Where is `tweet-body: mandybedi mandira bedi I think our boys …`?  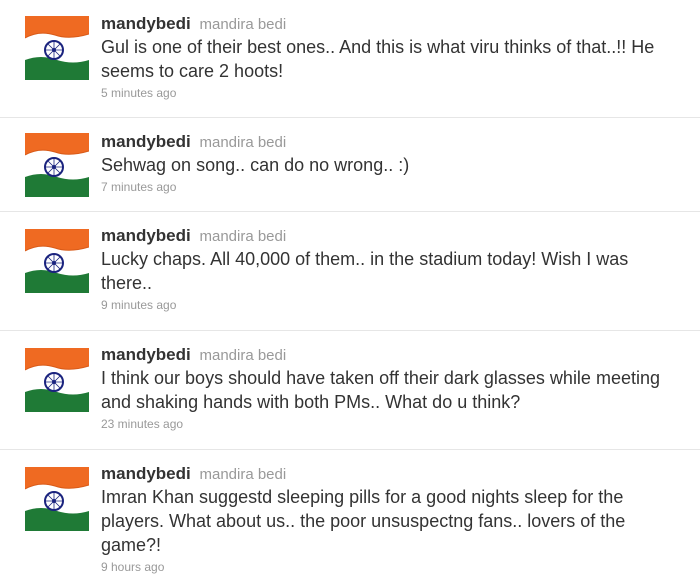
tweet-body: mandybedi mandira bedi I think our boys … is located at coordinates (390, 389).